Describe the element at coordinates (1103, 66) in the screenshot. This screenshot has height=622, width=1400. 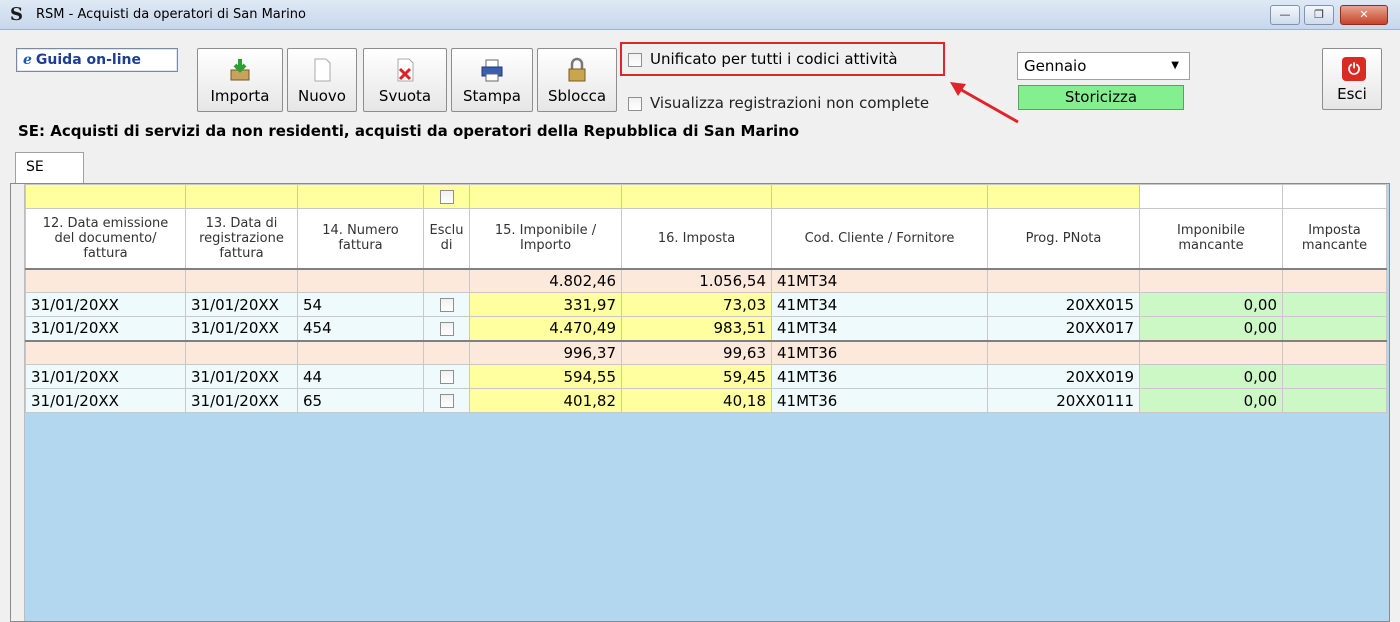
I see `month-select: Gennaio ▼` at that location.